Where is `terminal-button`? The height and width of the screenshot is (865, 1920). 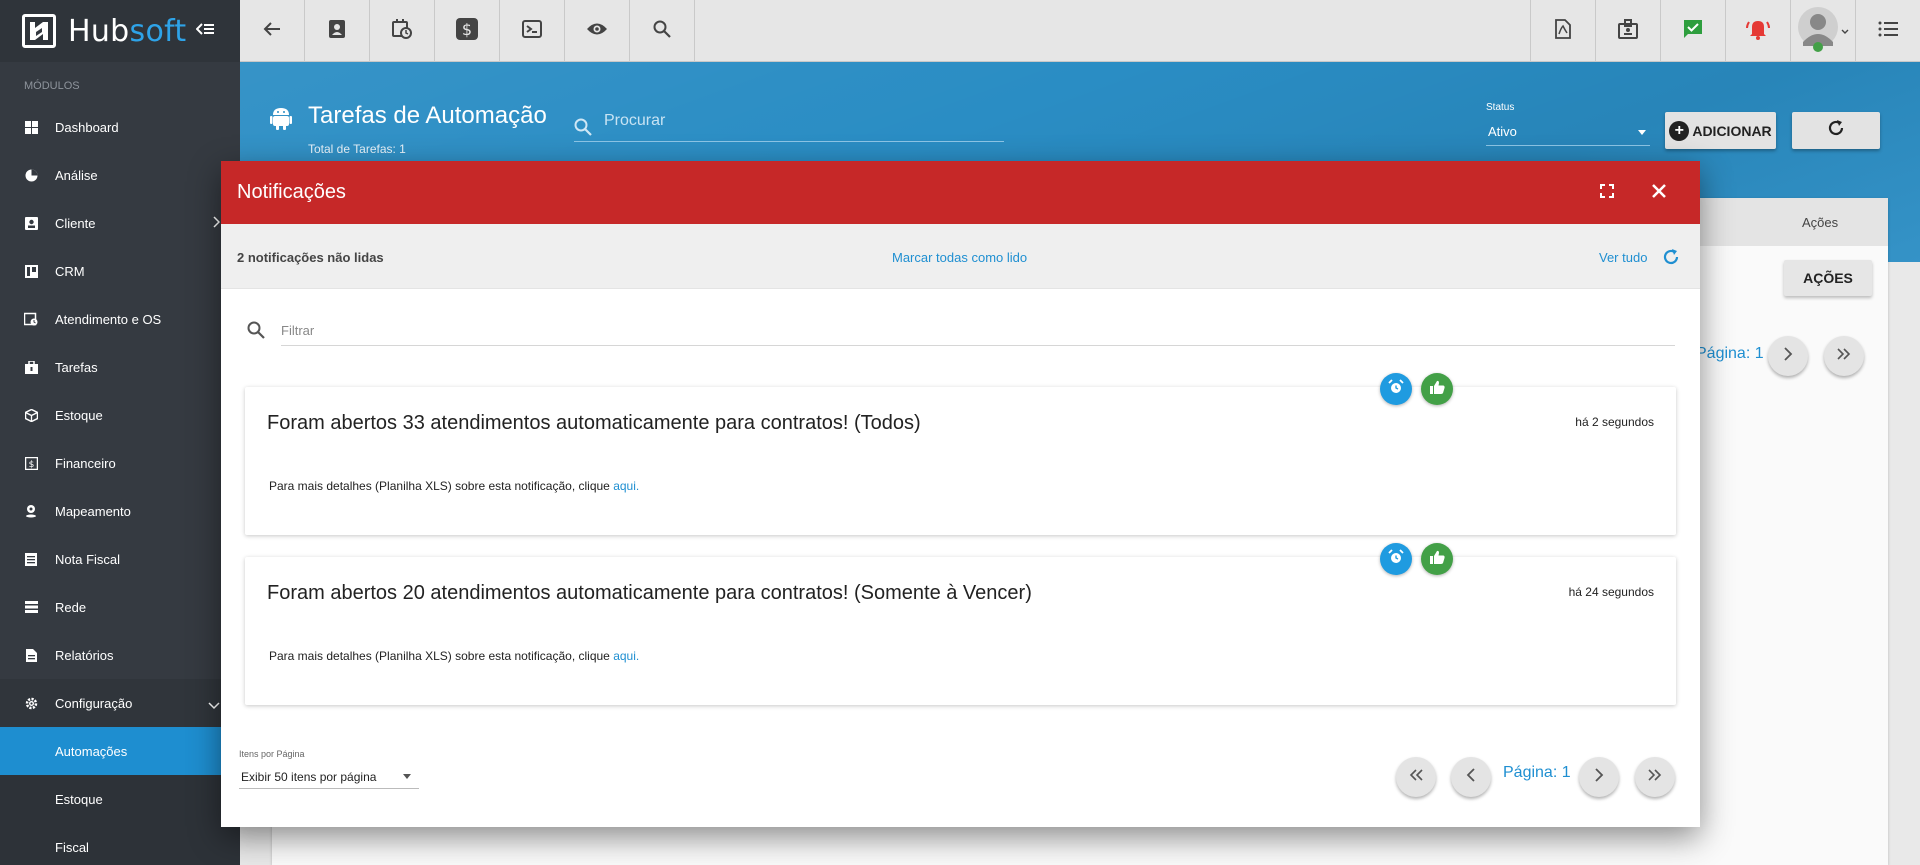 terminal-button is located at coordinates (532, 31).